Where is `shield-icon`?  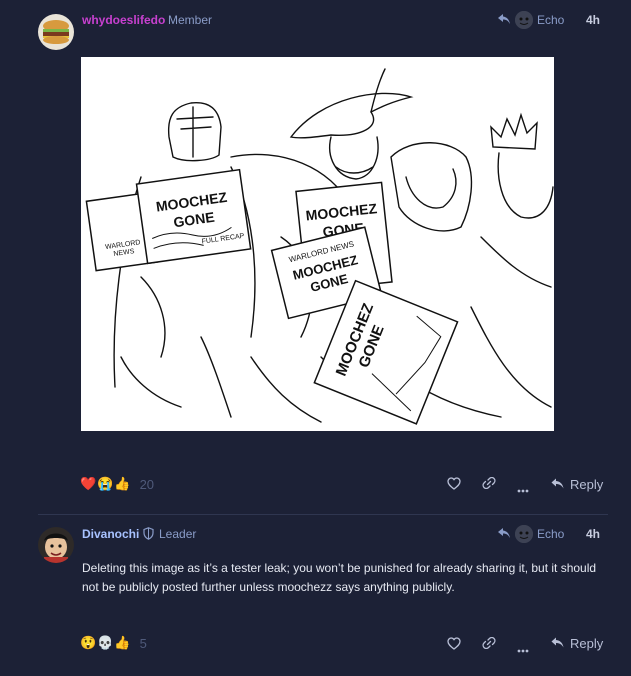
shield-icon is located at coordinates (148, 536).